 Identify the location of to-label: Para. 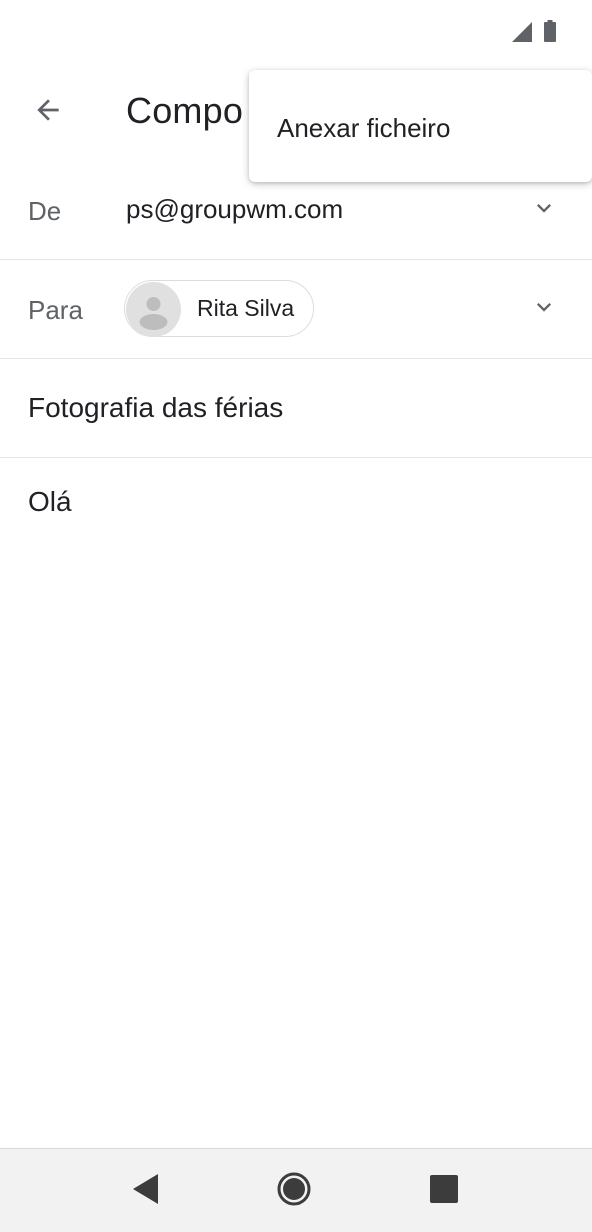
(55, 310).